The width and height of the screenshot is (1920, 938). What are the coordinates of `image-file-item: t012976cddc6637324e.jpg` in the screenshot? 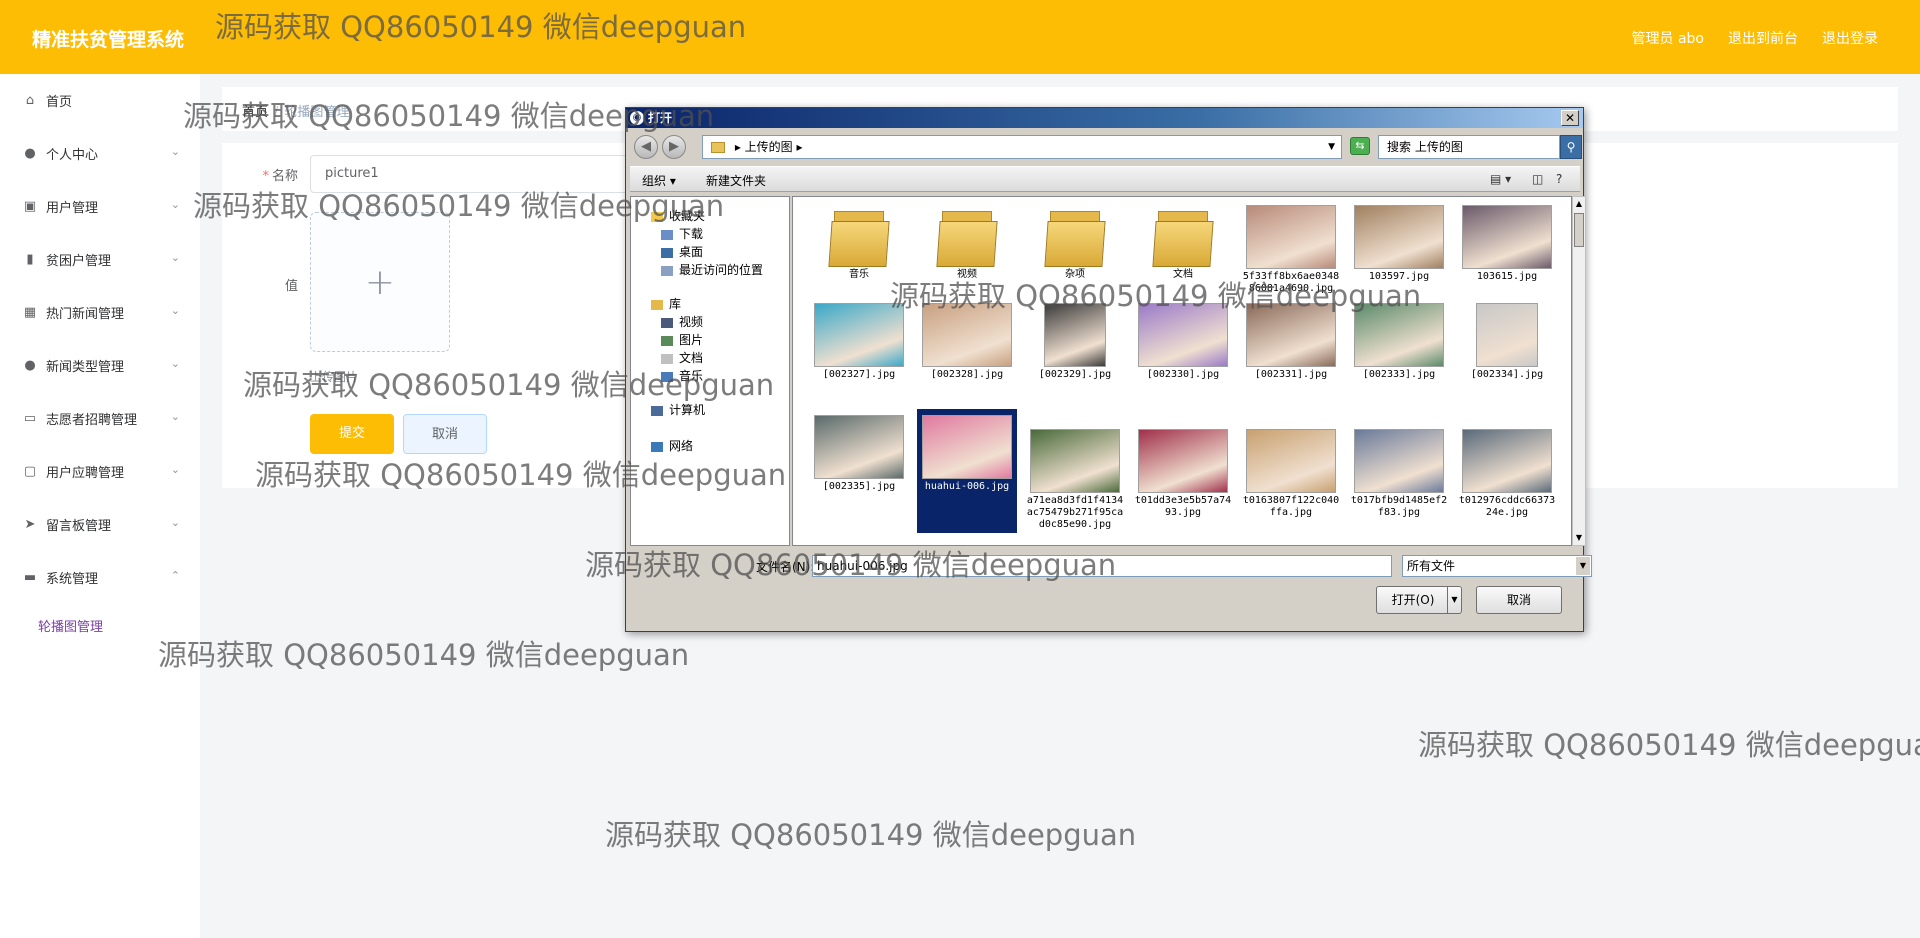 It's located at (1507, 471).